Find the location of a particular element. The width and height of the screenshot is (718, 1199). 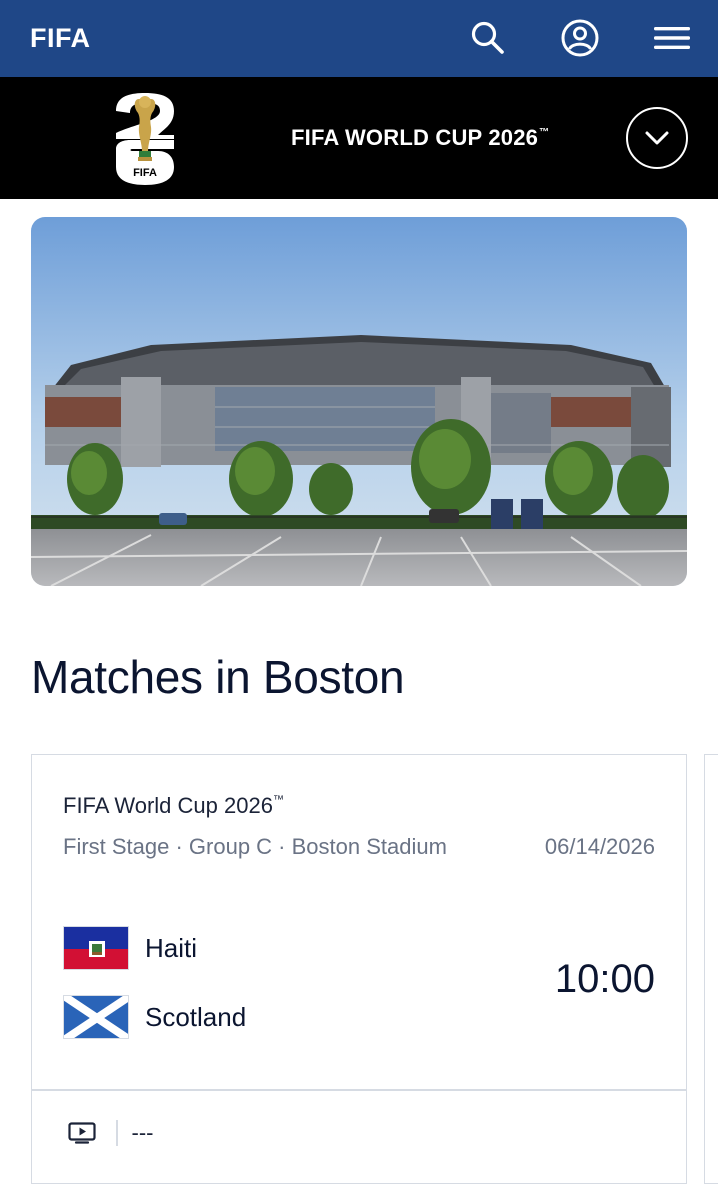

away-team-name: Scotland is located at coordinates (196, 1016).